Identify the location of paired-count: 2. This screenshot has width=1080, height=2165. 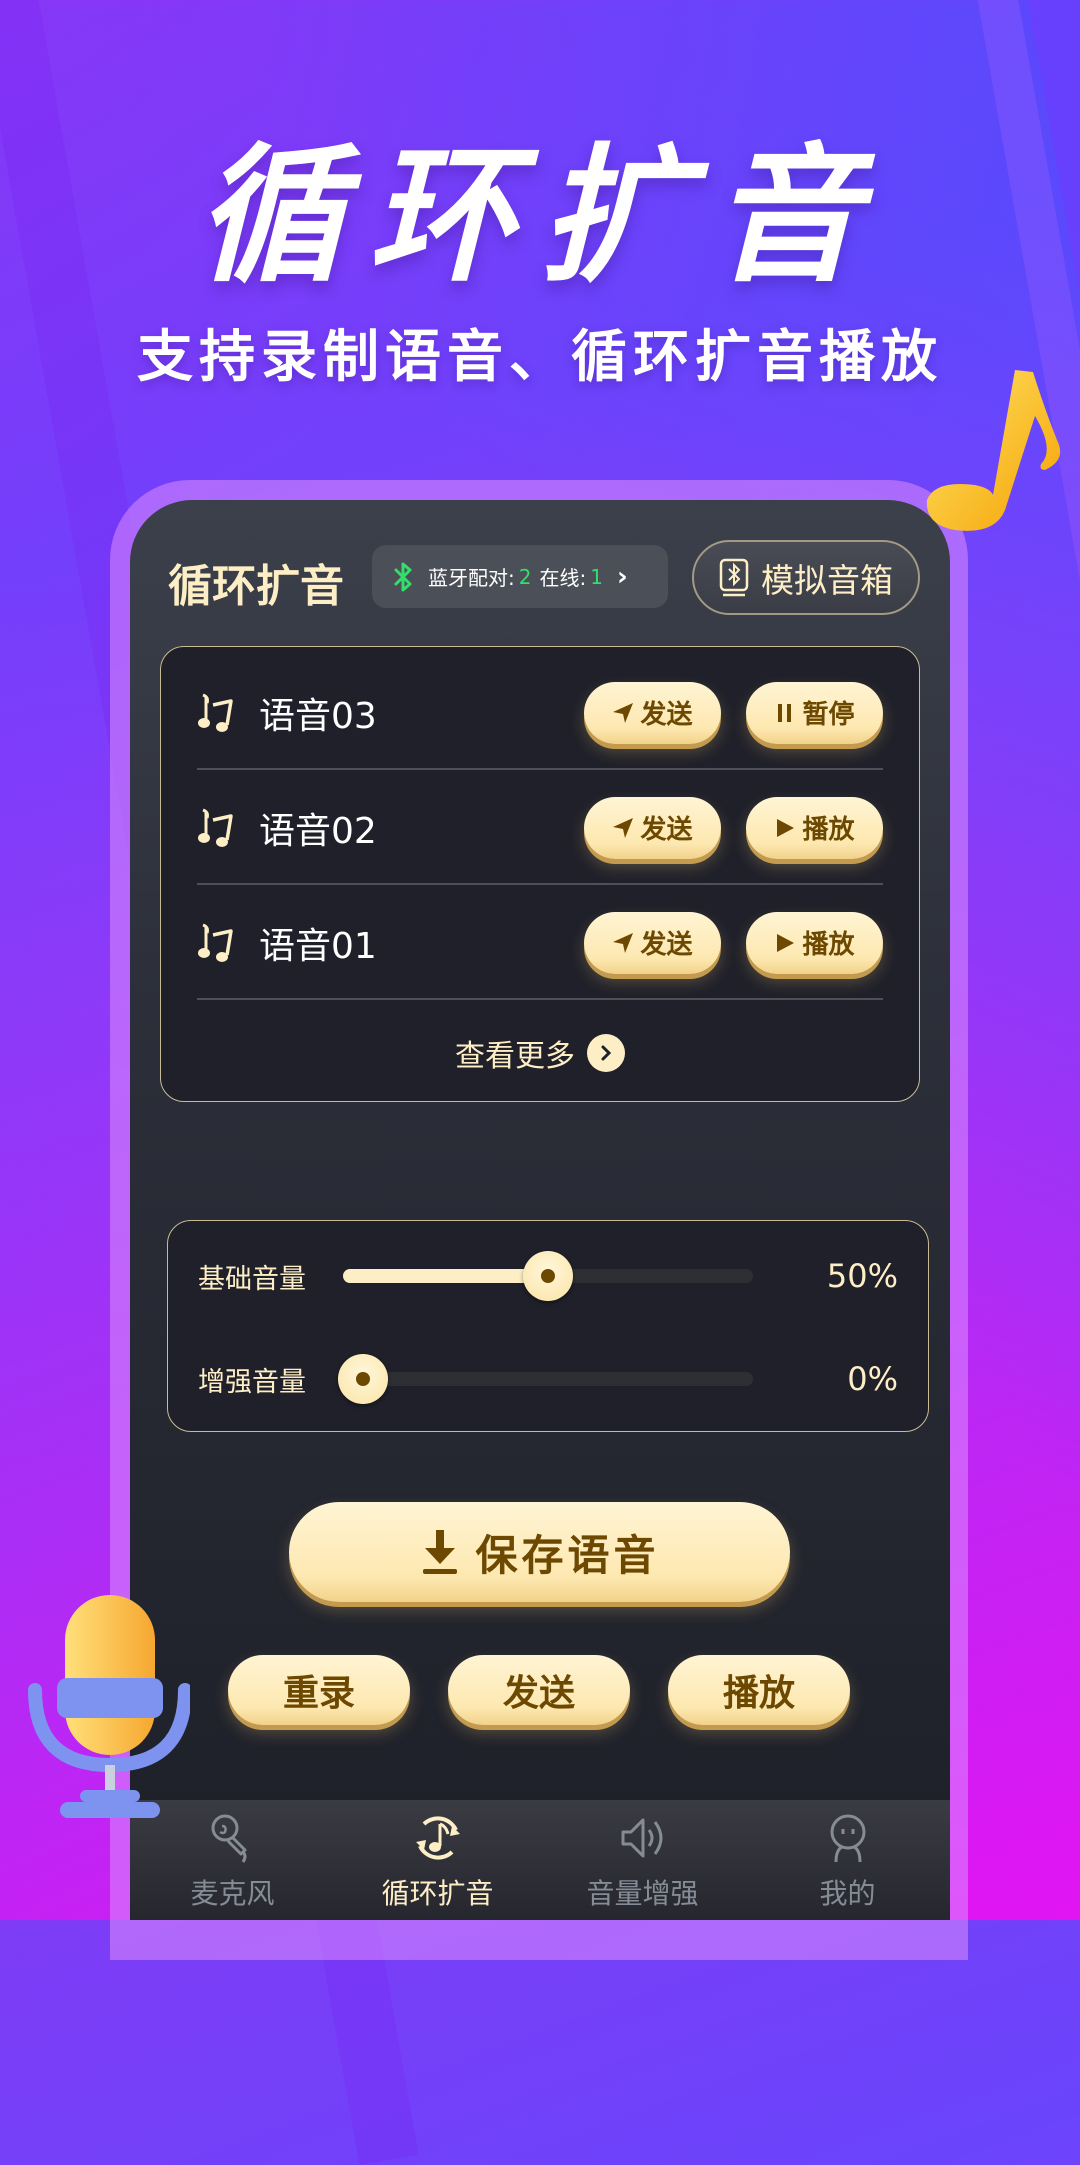
(525, 576).